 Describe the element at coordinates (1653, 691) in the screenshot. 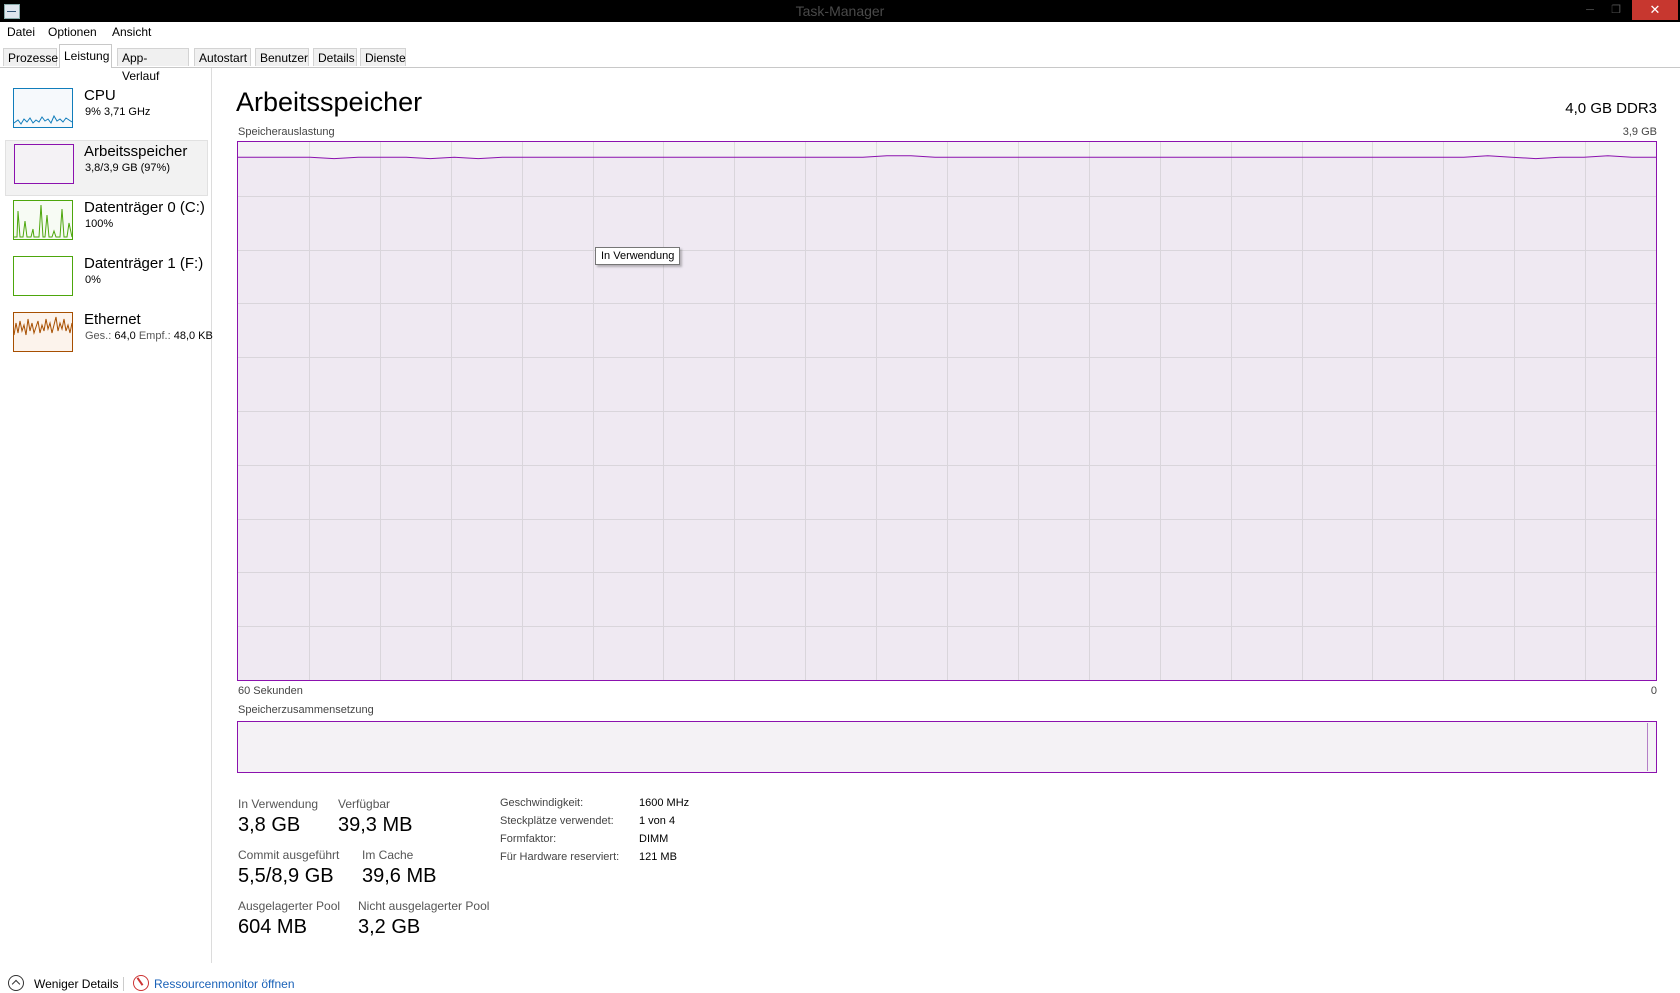

I see `graph-x-right-label: 0` at that location.